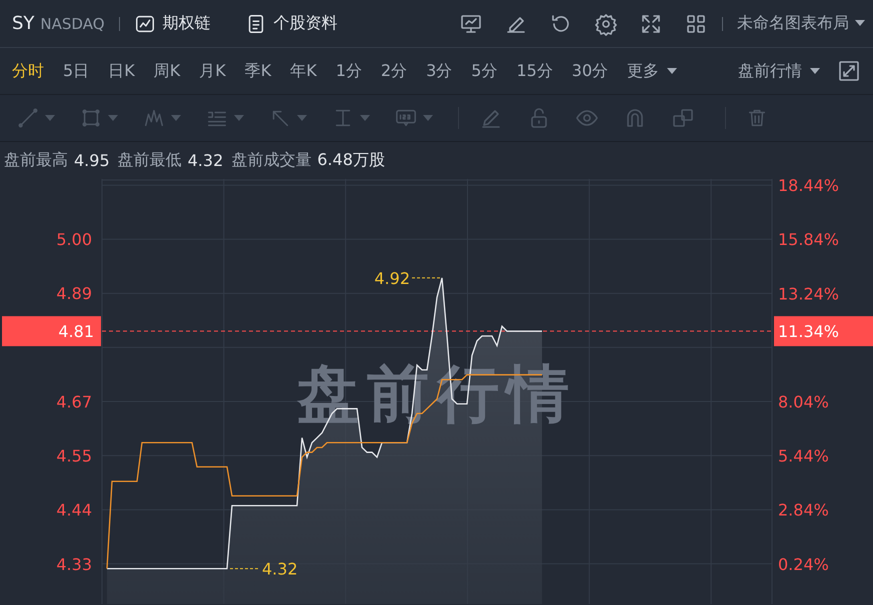  What do you see at coordinates (271, 160) in the screenshot?
I see `stat-label: 盘前成交量` at bounding box center [271, 160].